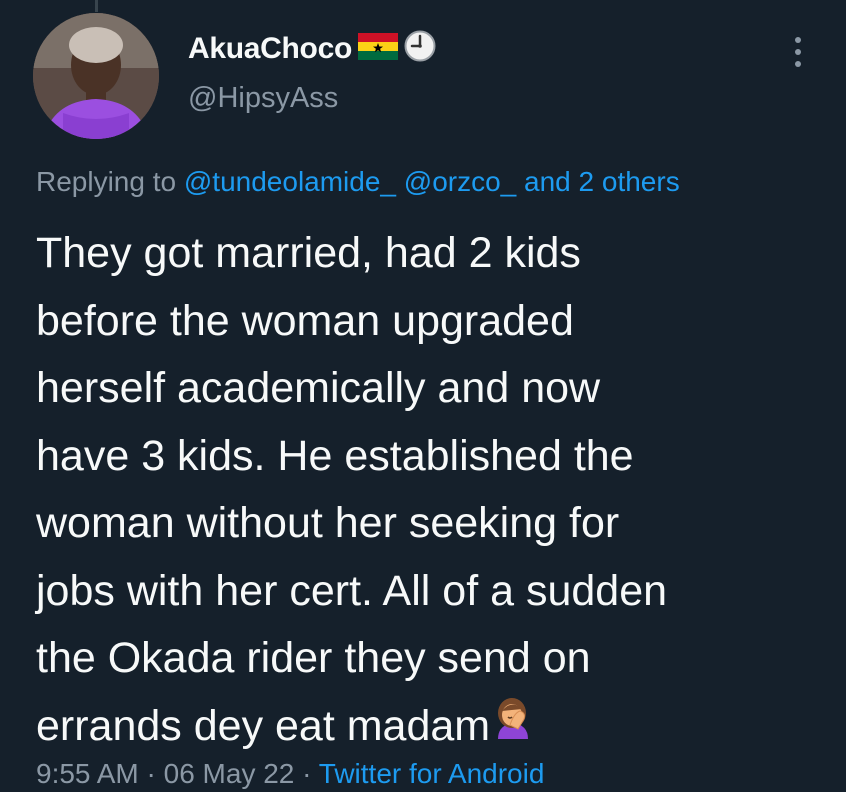 The image size is (846, 792). What do you see at coordinates (263, 98) in the screenshot?
I see `user-handle: @HipsyAss` at bounding box center [263, 98].